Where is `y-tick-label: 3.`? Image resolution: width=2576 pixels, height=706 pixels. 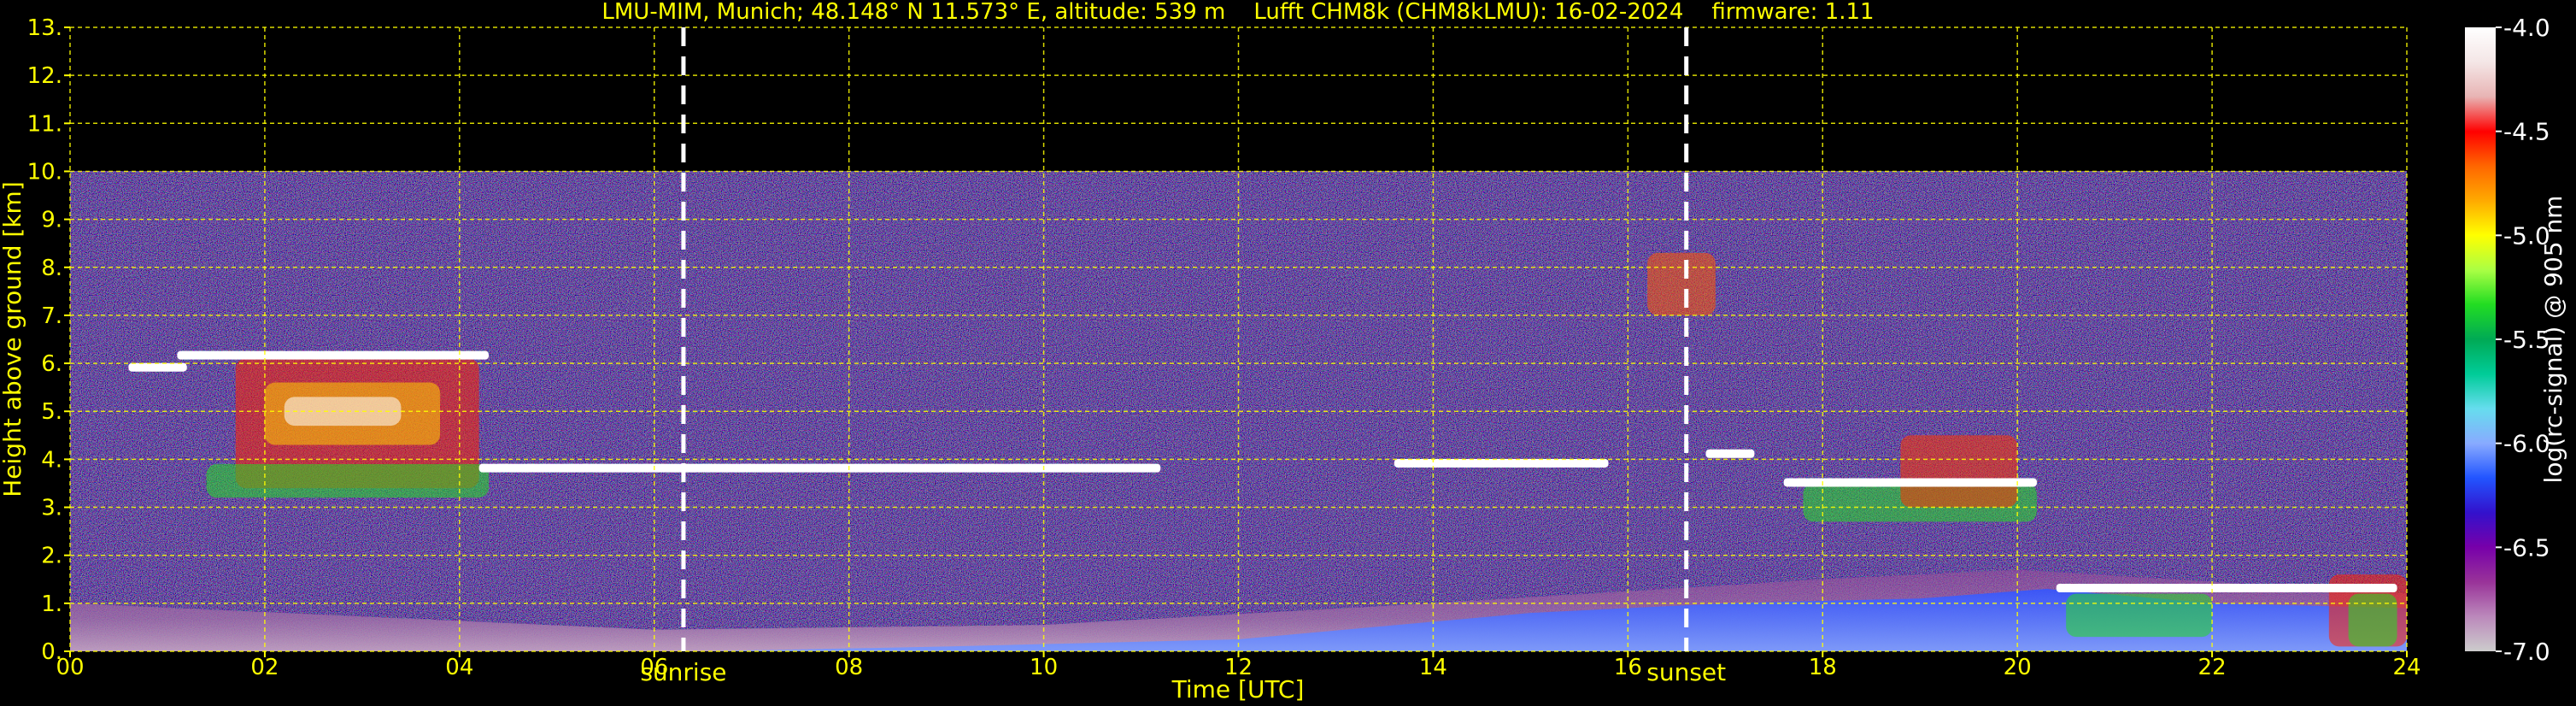
y-tick-label: 3. is located at coordinates (51, 508).